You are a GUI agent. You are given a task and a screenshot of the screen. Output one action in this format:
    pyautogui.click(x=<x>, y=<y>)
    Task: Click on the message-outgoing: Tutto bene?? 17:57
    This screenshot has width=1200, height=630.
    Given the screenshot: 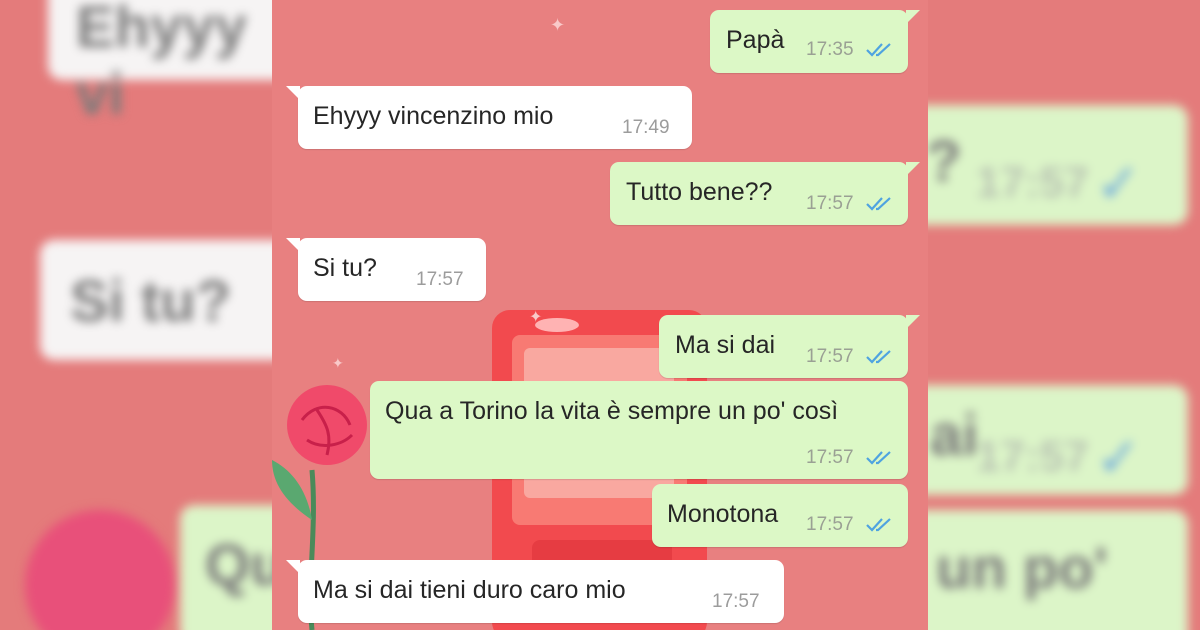 What is the action you would take?
    pyautogui.click(x=765, y=193)
    